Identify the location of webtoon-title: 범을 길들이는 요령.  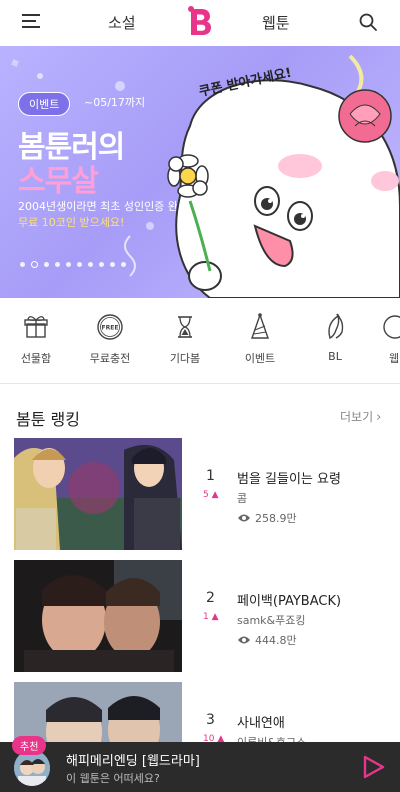
(289, 479).